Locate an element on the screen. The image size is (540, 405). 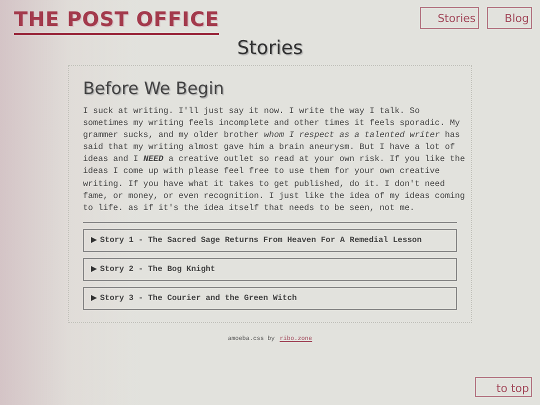
site-title: THE POST OFFICE is located at coordinates (117, 21).